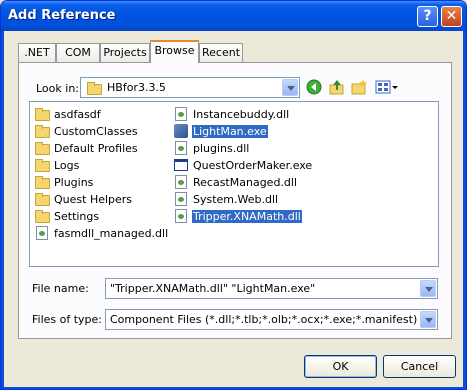 The image size is (467, 390). What do you see at coordinates (245, 182) in the screenshot?
I see `item-name: RecastManaged.dll` at bounding box center [245, 182].